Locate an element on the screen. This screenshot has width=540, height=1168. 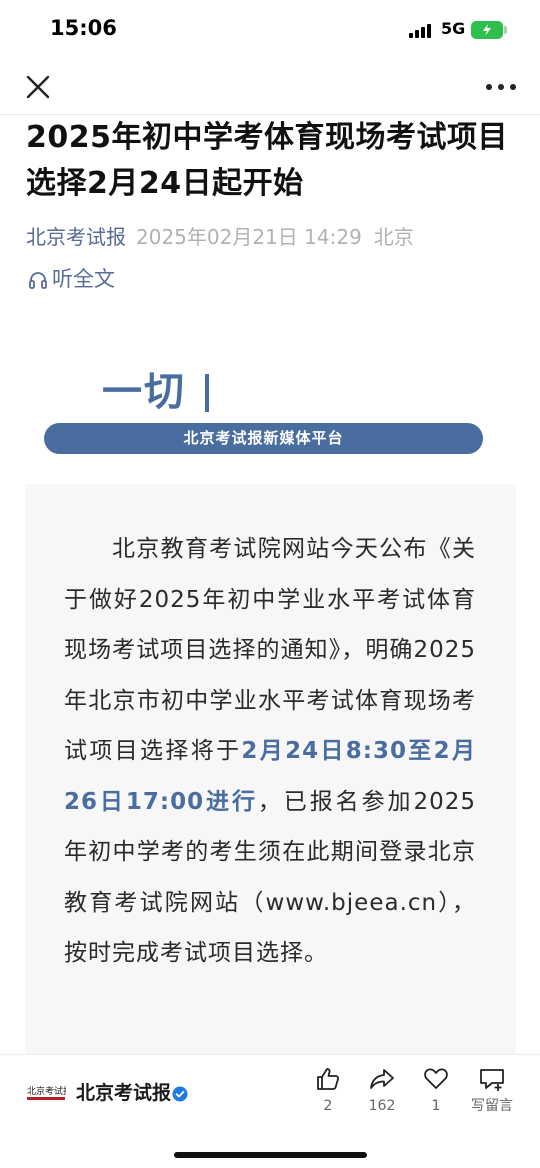
signal-icon is located at coordinates (422, 31).